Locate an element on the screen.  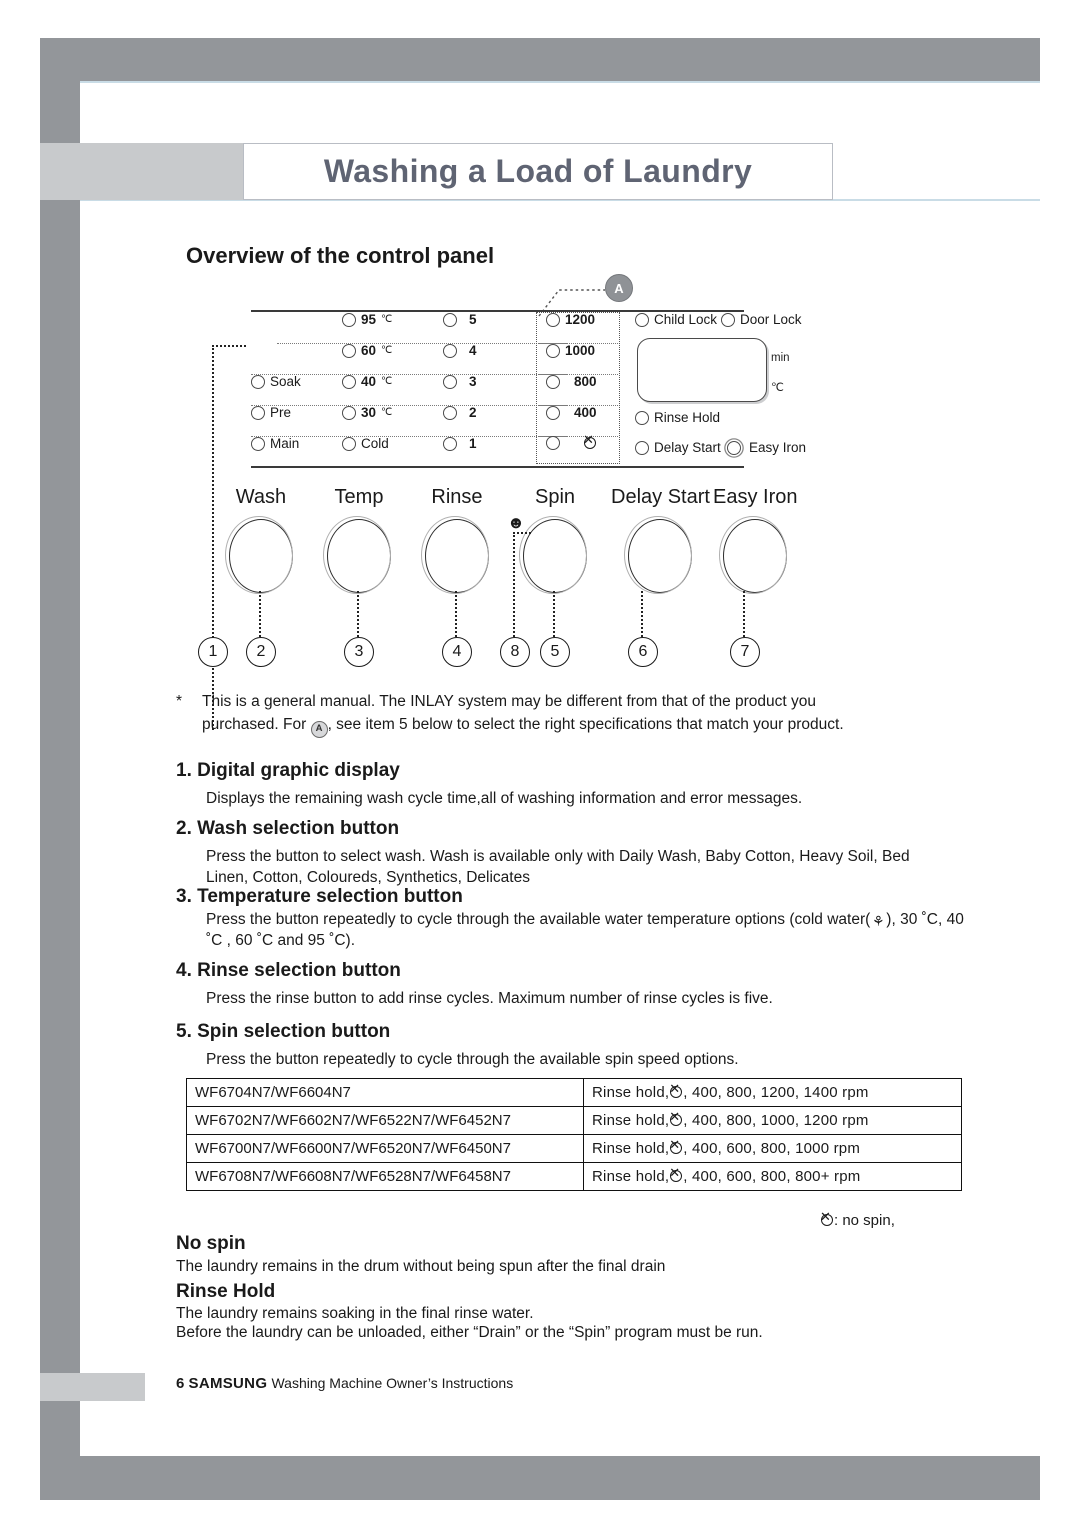
lamp-spin-no-spin is located at coordinates (571, 441).